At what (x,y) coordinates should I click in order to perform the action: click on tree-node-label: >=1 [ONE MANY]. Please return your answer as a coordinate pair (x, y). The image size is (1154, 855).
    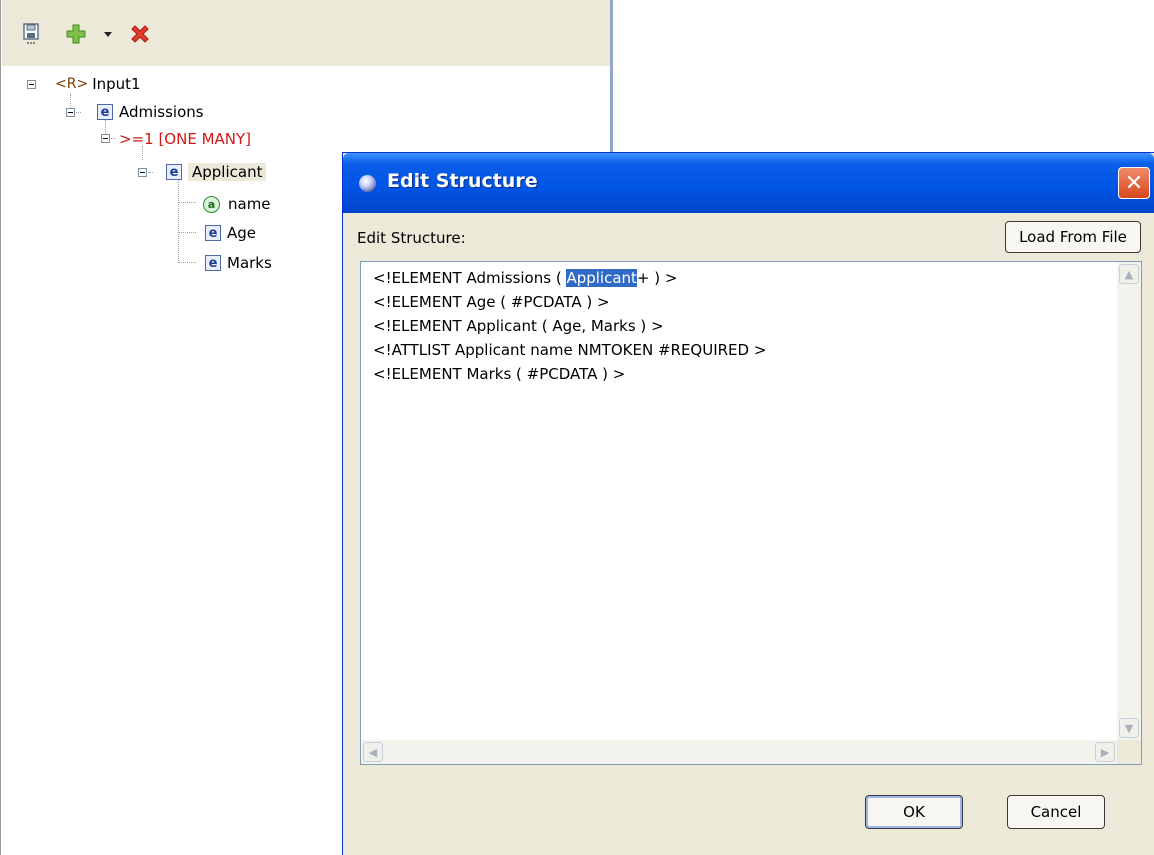
    Looking at the image, I should click on (185, 139).